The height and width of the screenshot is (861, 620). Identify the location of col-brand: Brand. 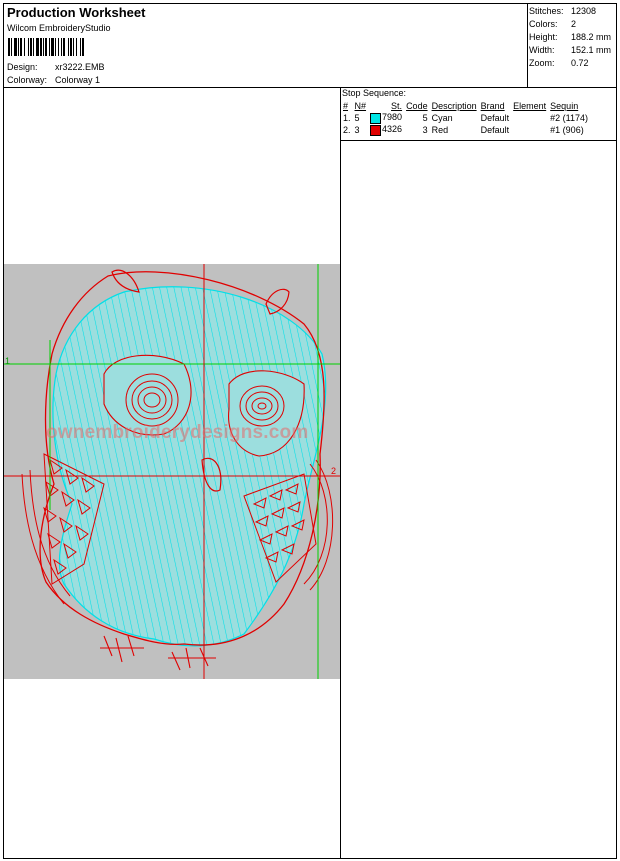
(492, 106).